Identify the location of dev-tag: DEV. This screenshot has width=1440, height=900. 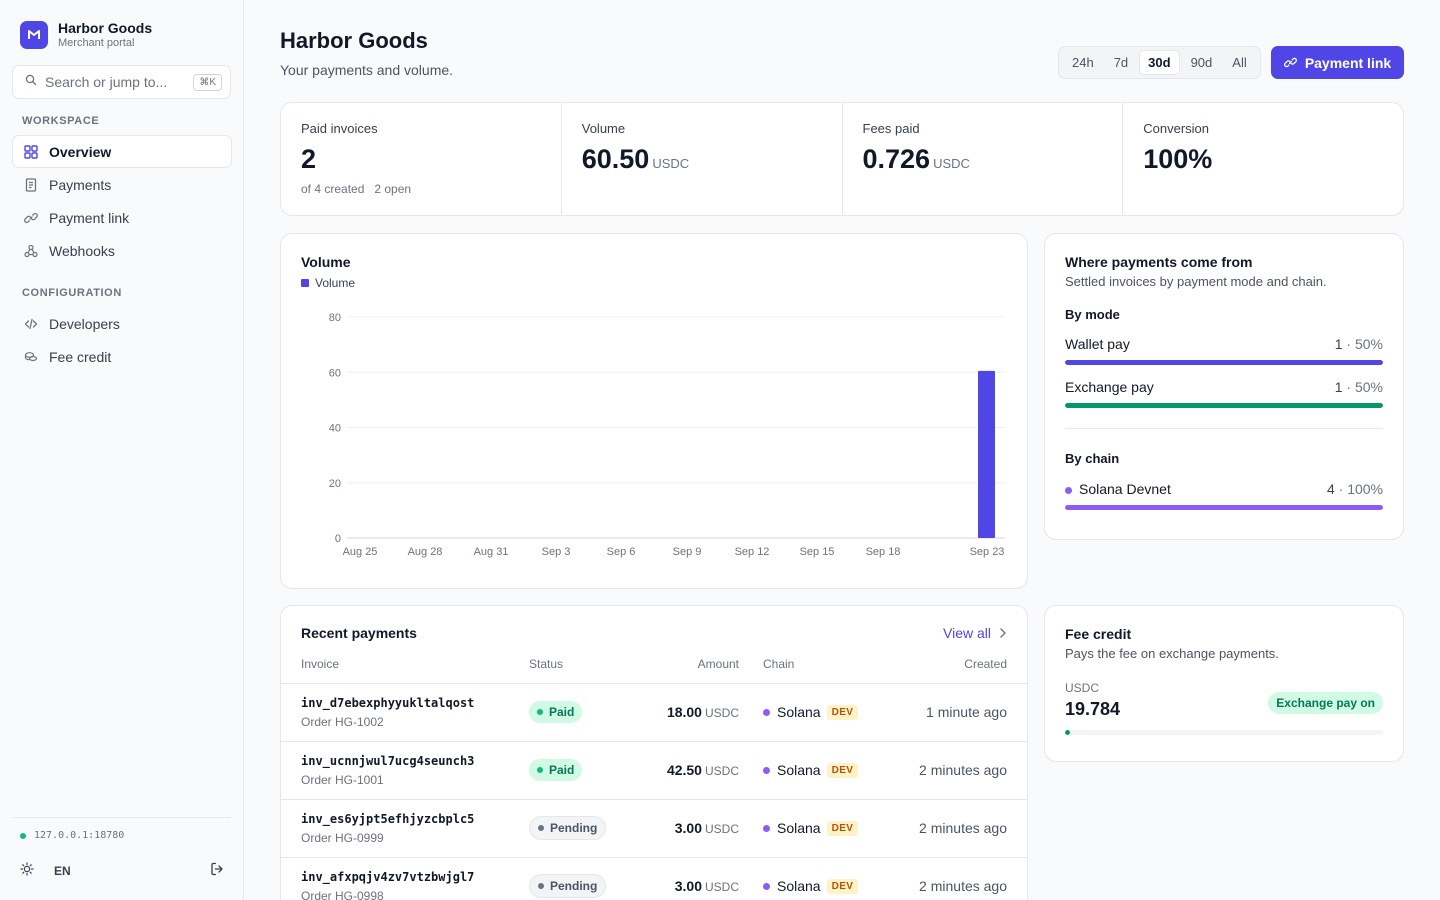
(842, 770).